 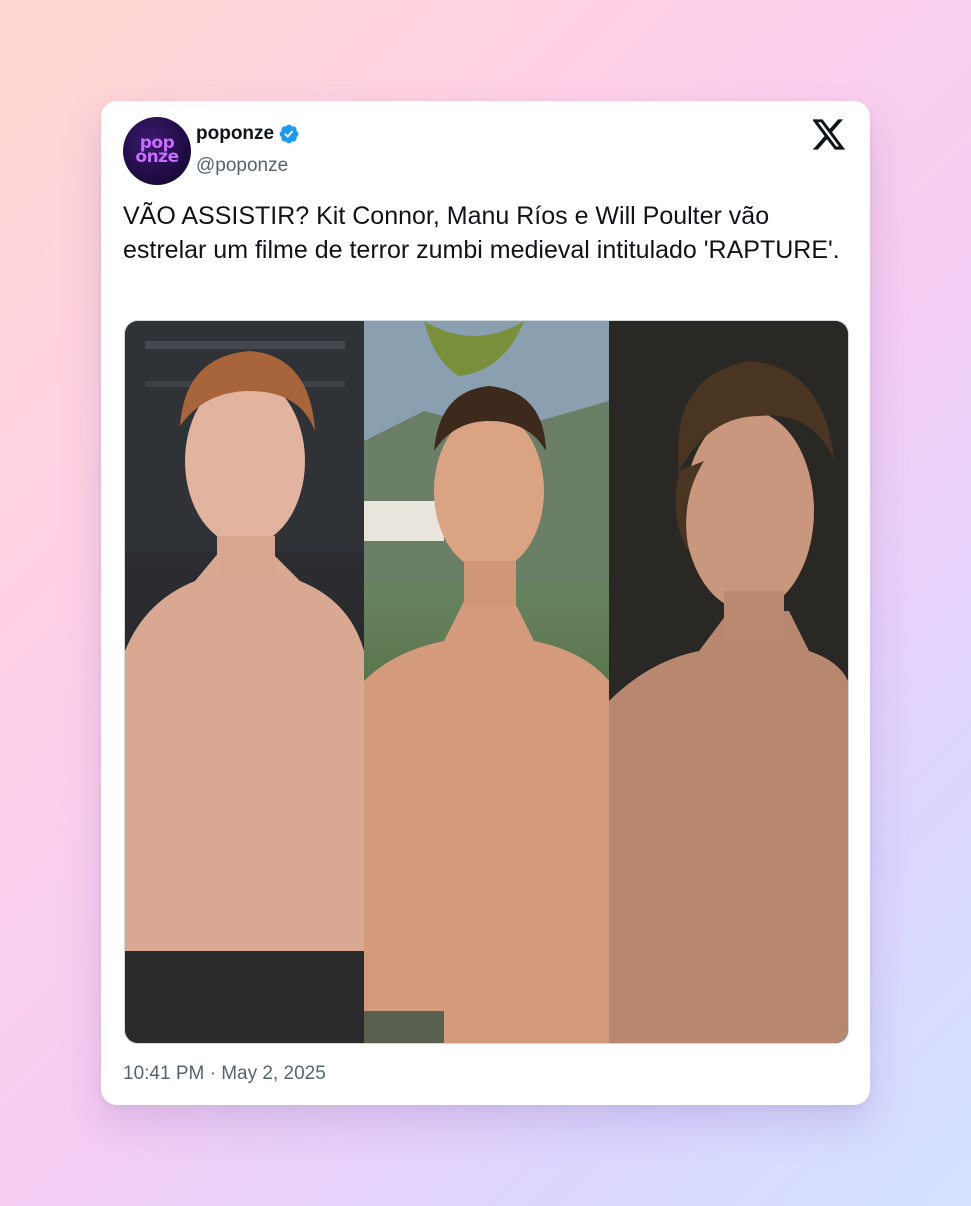 I want to click on handle: @poponze, so click(x=242, y=166).